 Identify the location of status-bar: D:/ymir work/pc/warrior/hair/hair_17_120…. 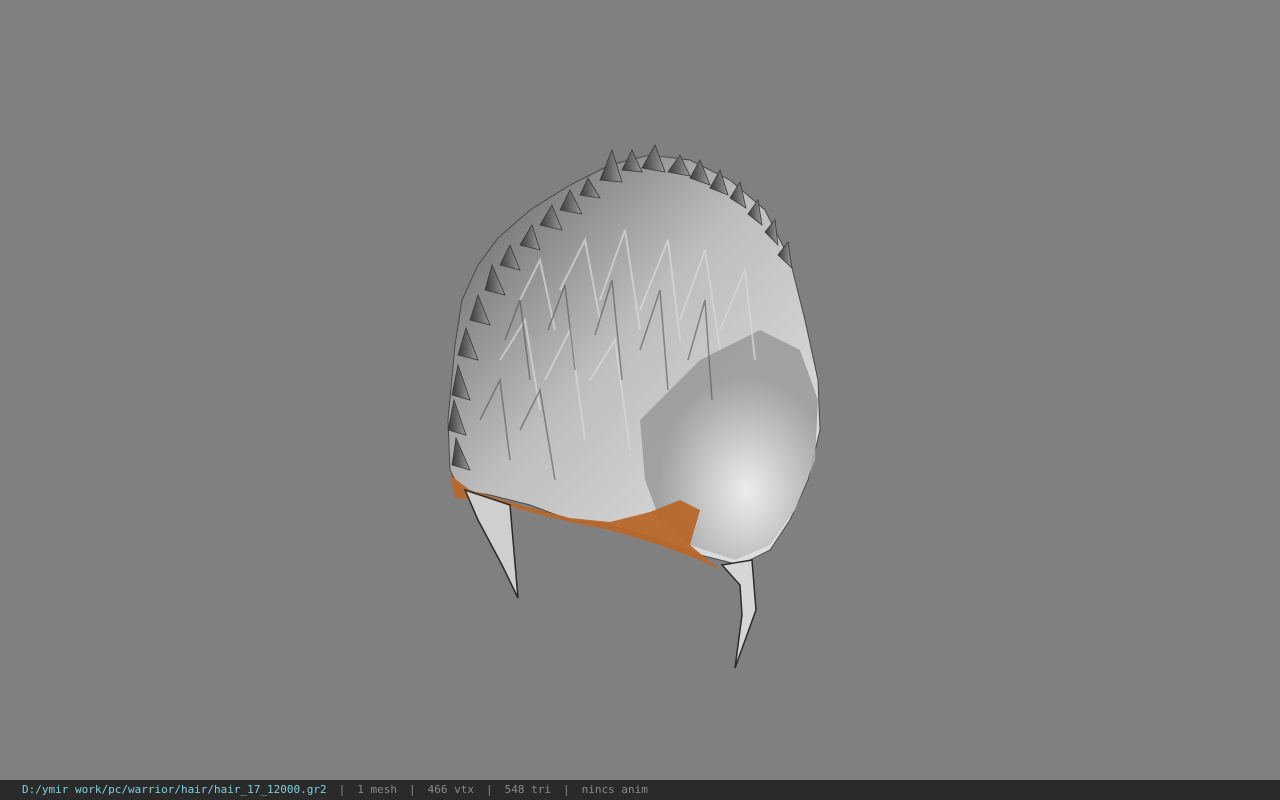
(640, 790).